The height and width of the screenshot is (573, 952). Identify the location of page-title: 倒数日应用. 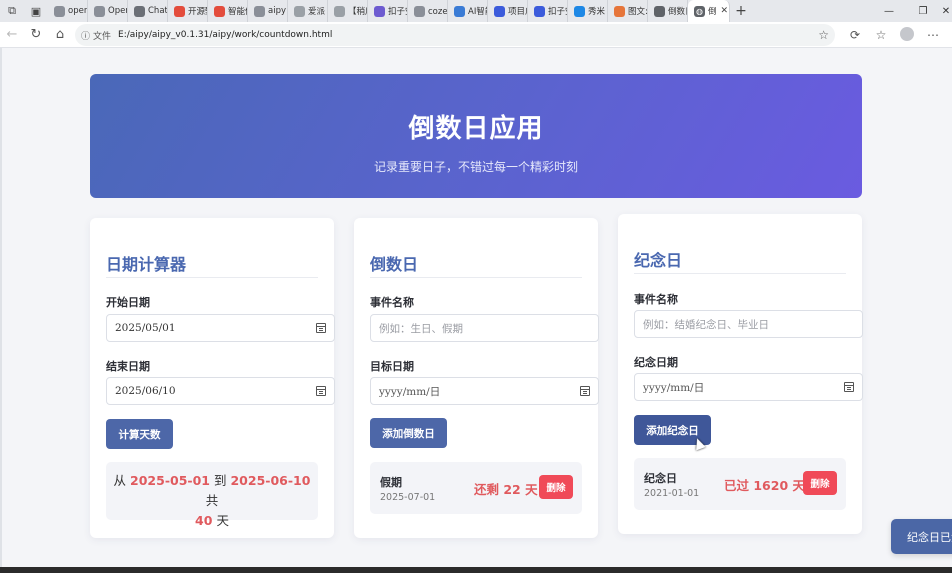
(476, 129).